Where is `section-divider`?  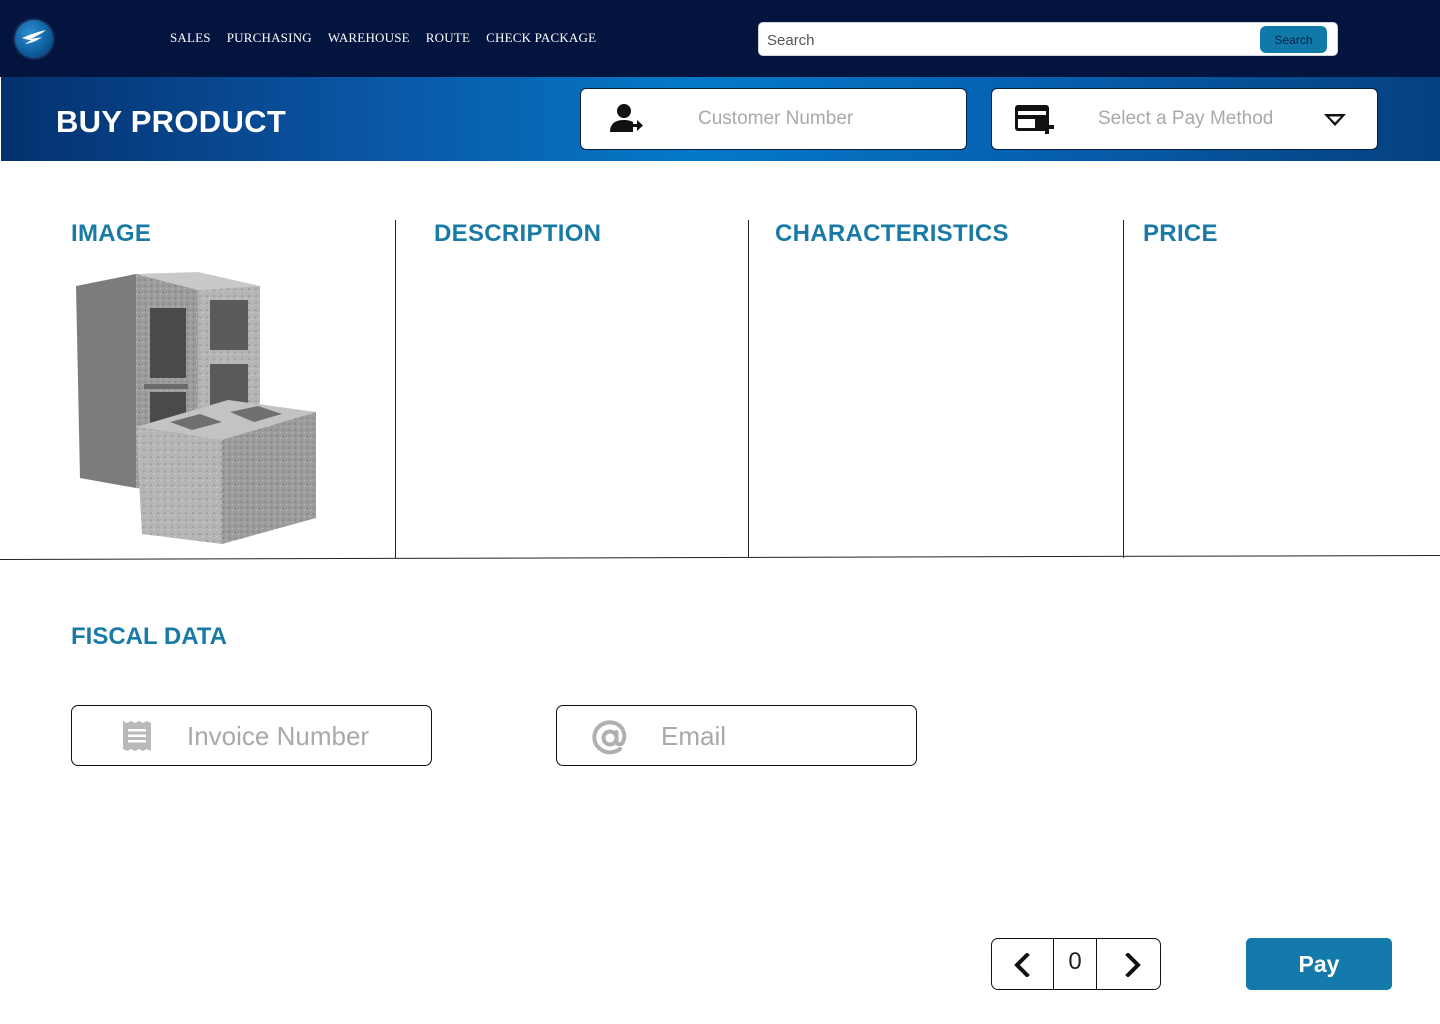
section-divider is located at coordinates (720, 557).